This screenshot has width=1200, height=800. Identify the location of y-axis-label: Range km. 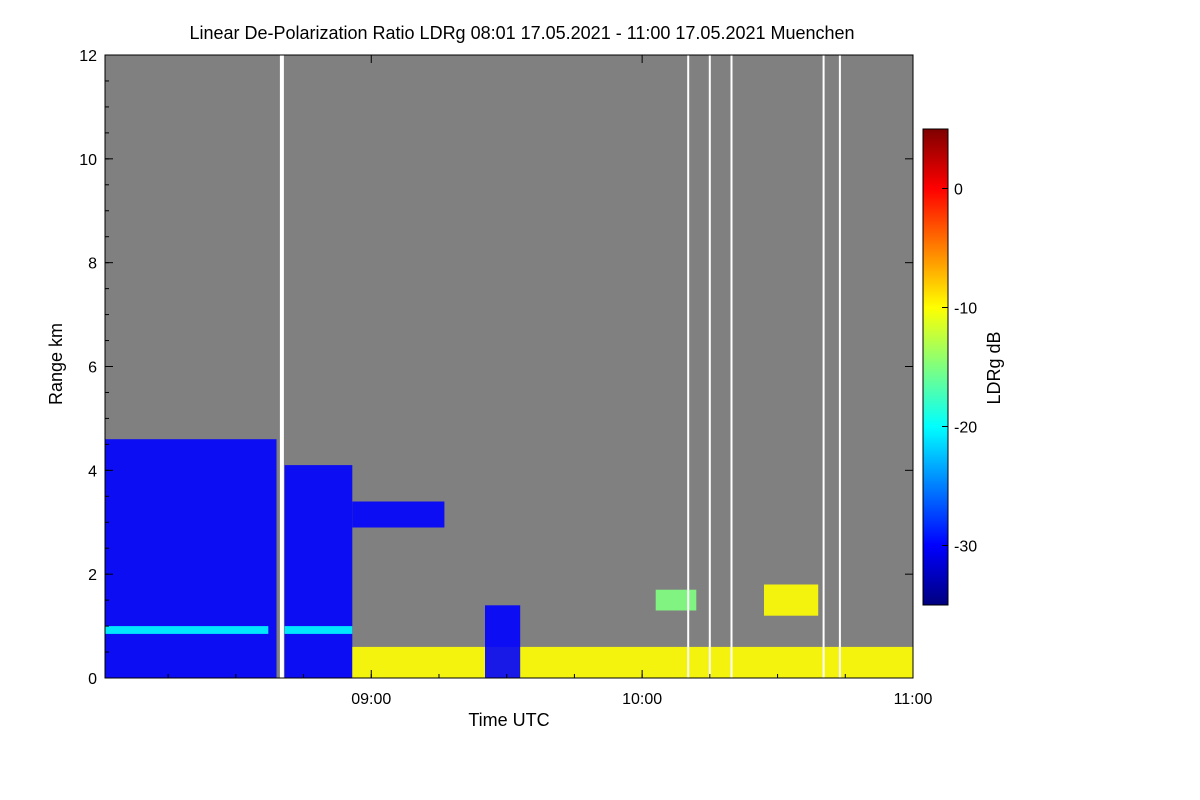
(56, 364).